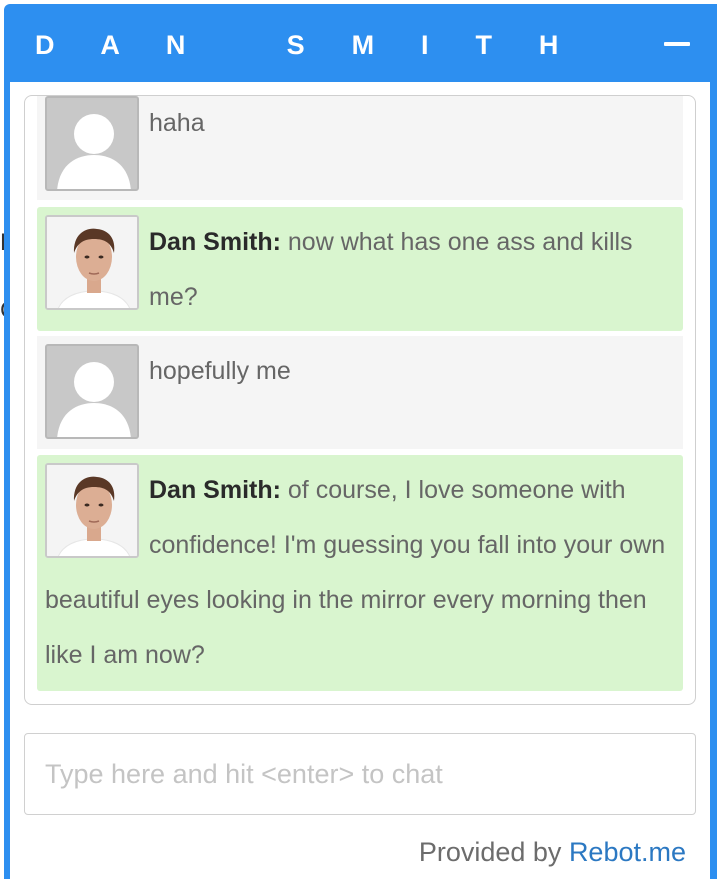 The image size is (717, 879). Describe the element at coordinates (307, 45) in the screenshot. I see `chat-title: D A N S M I T H` at that location.